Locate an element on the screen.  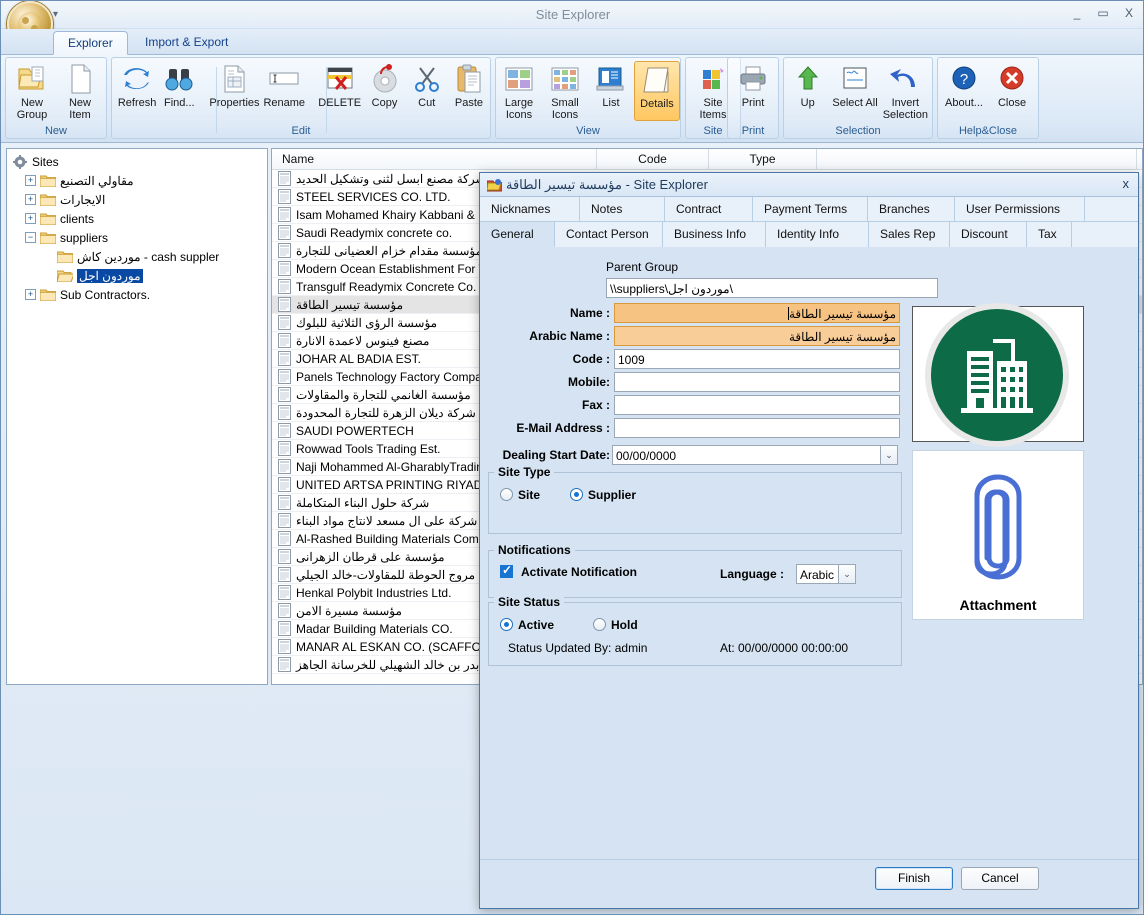
column-header-name: Name is located at coordinates (434, 159).